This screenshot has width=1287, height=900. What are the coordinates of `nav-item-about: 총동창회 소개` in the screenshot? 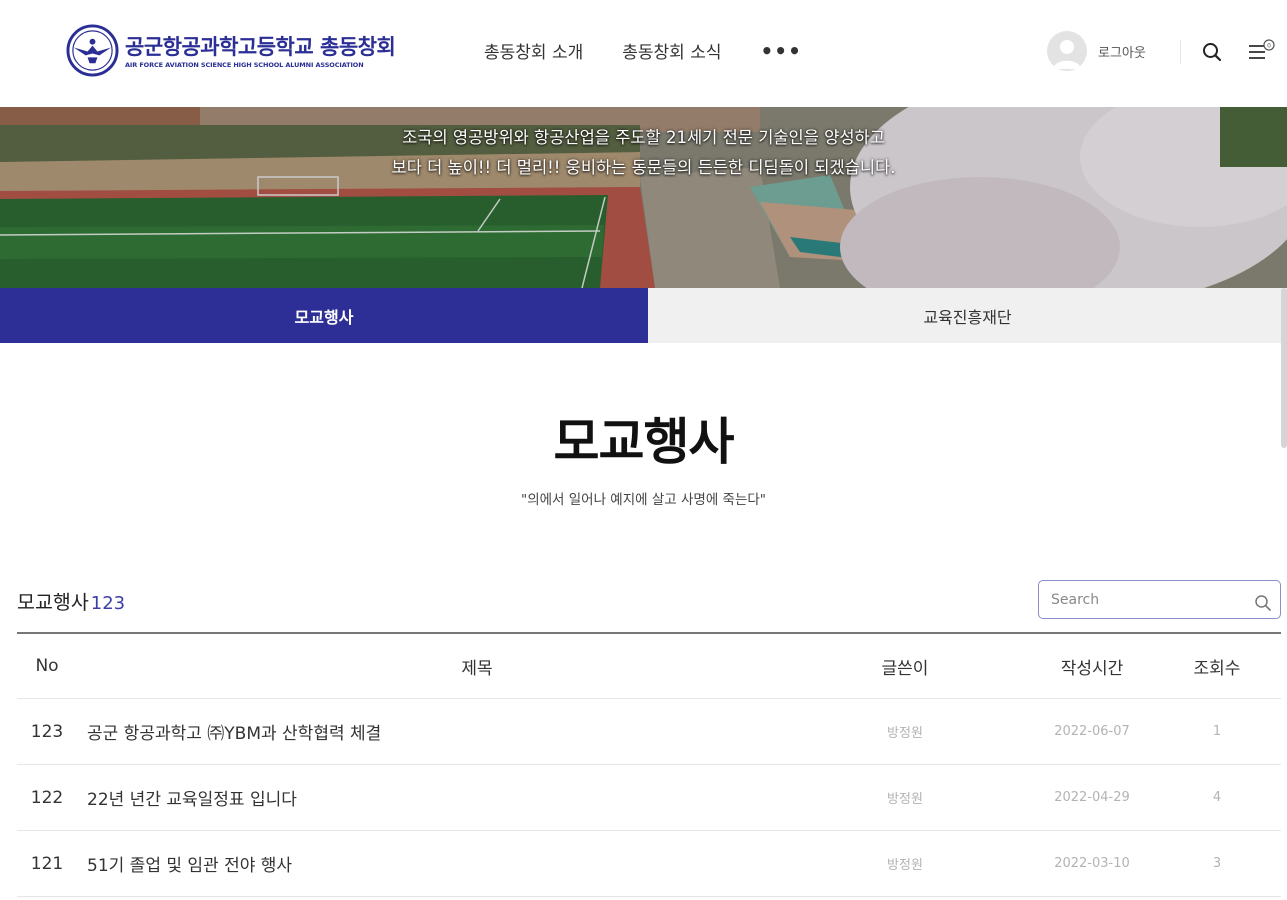 It's located at (533, 50).